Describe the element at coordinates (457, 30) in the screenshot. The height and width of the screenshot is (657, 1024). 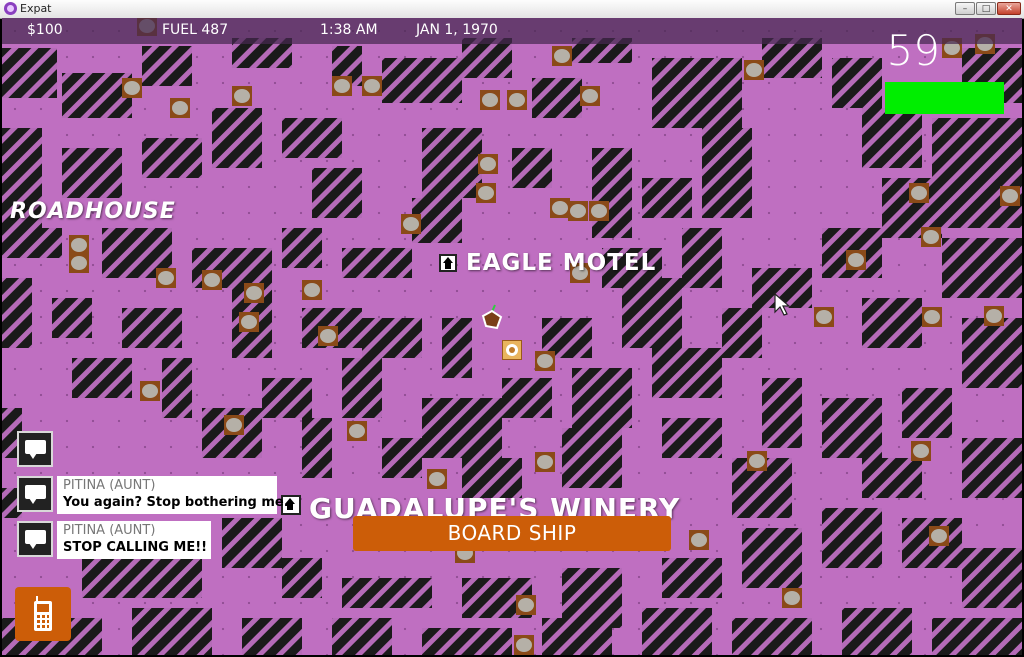
I see `date-display: JAN 1, 1970` at that location.